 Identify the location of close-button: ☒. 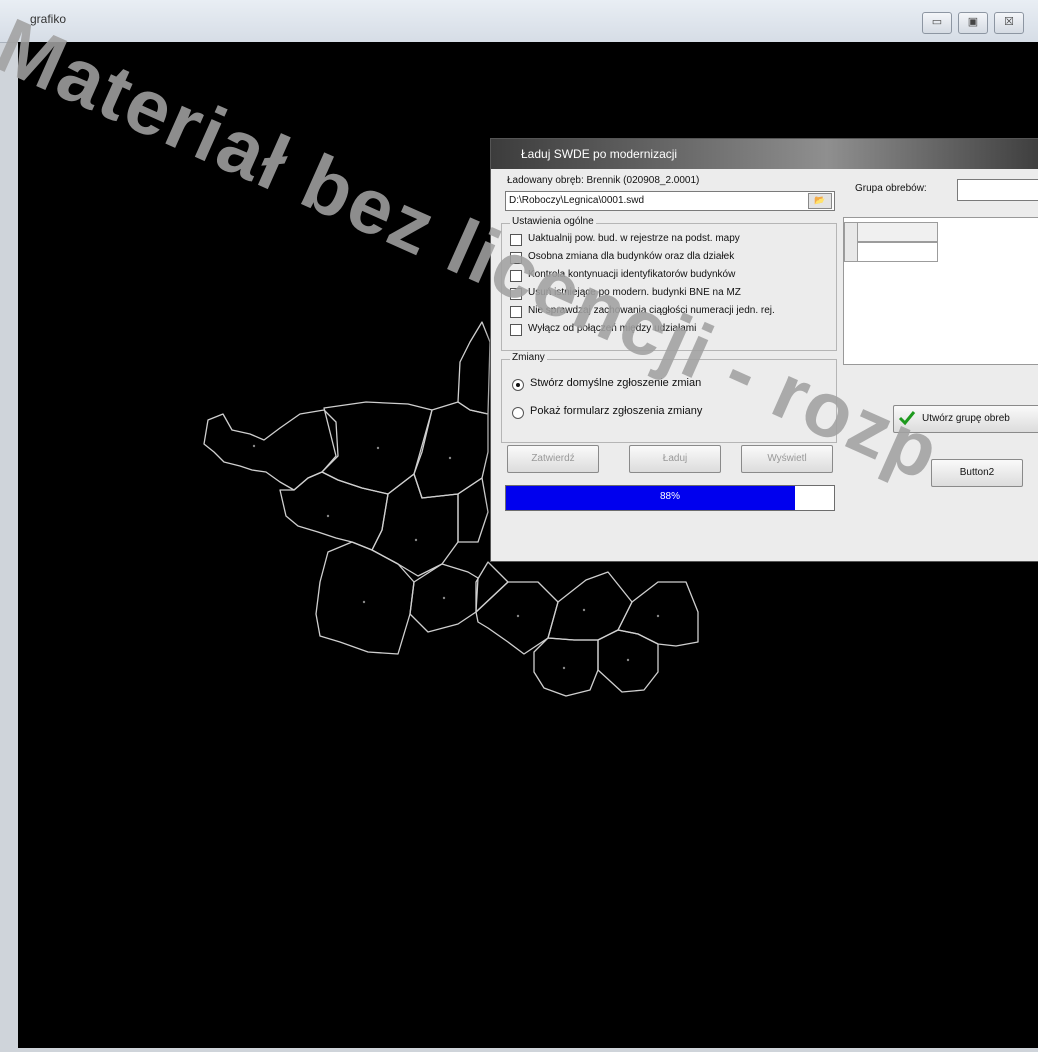
(1009, 23).